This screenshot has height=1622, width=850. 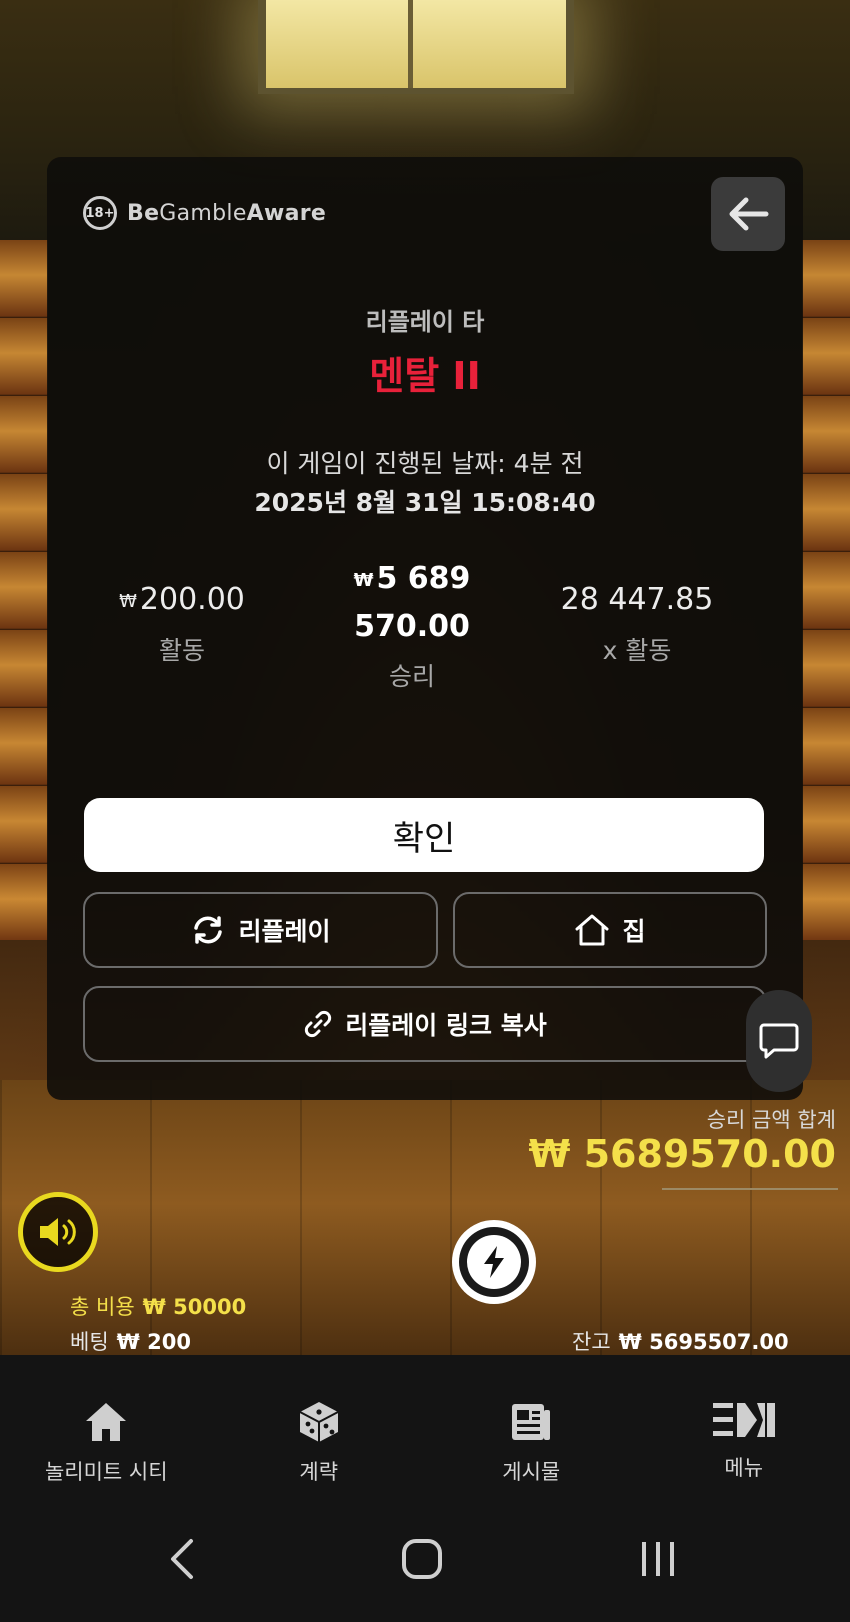 I want to click on system-navigation-bar, so click(x=425, y=1558).